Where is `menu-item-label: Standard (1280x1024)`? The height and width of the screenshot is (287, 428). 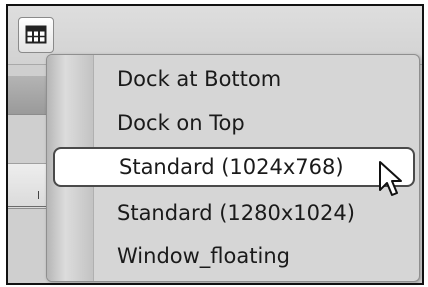 menu-item-label: Standard (1280x1024) is located at coordinates (236, 213).